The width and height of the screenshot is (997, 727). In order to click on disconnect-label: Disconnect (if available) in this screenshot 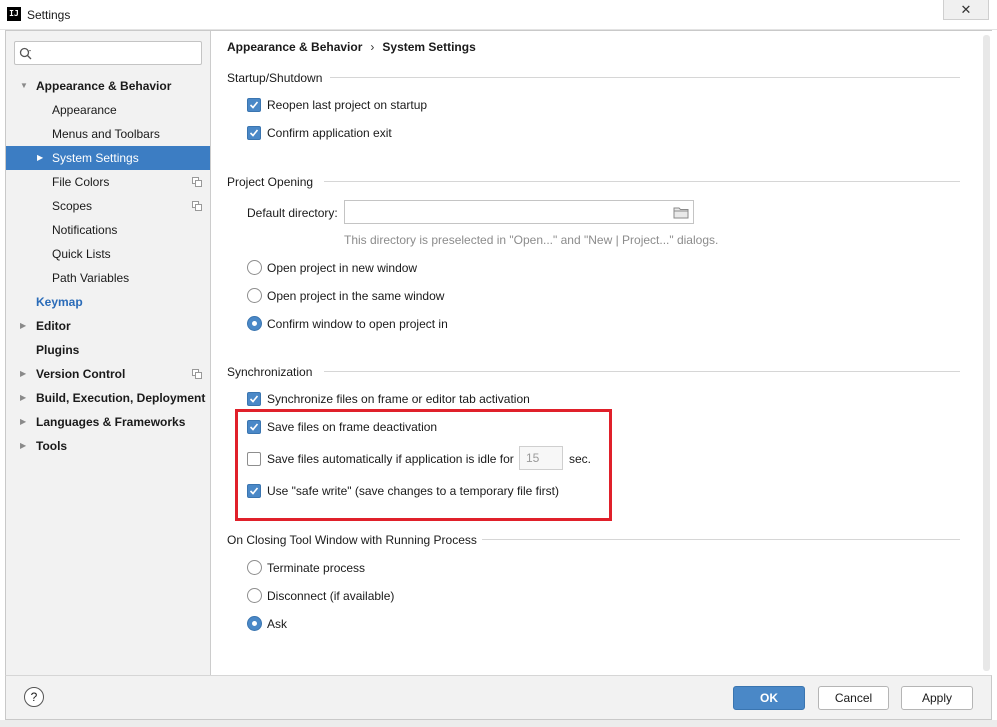, I will do `click(331, 596)`.